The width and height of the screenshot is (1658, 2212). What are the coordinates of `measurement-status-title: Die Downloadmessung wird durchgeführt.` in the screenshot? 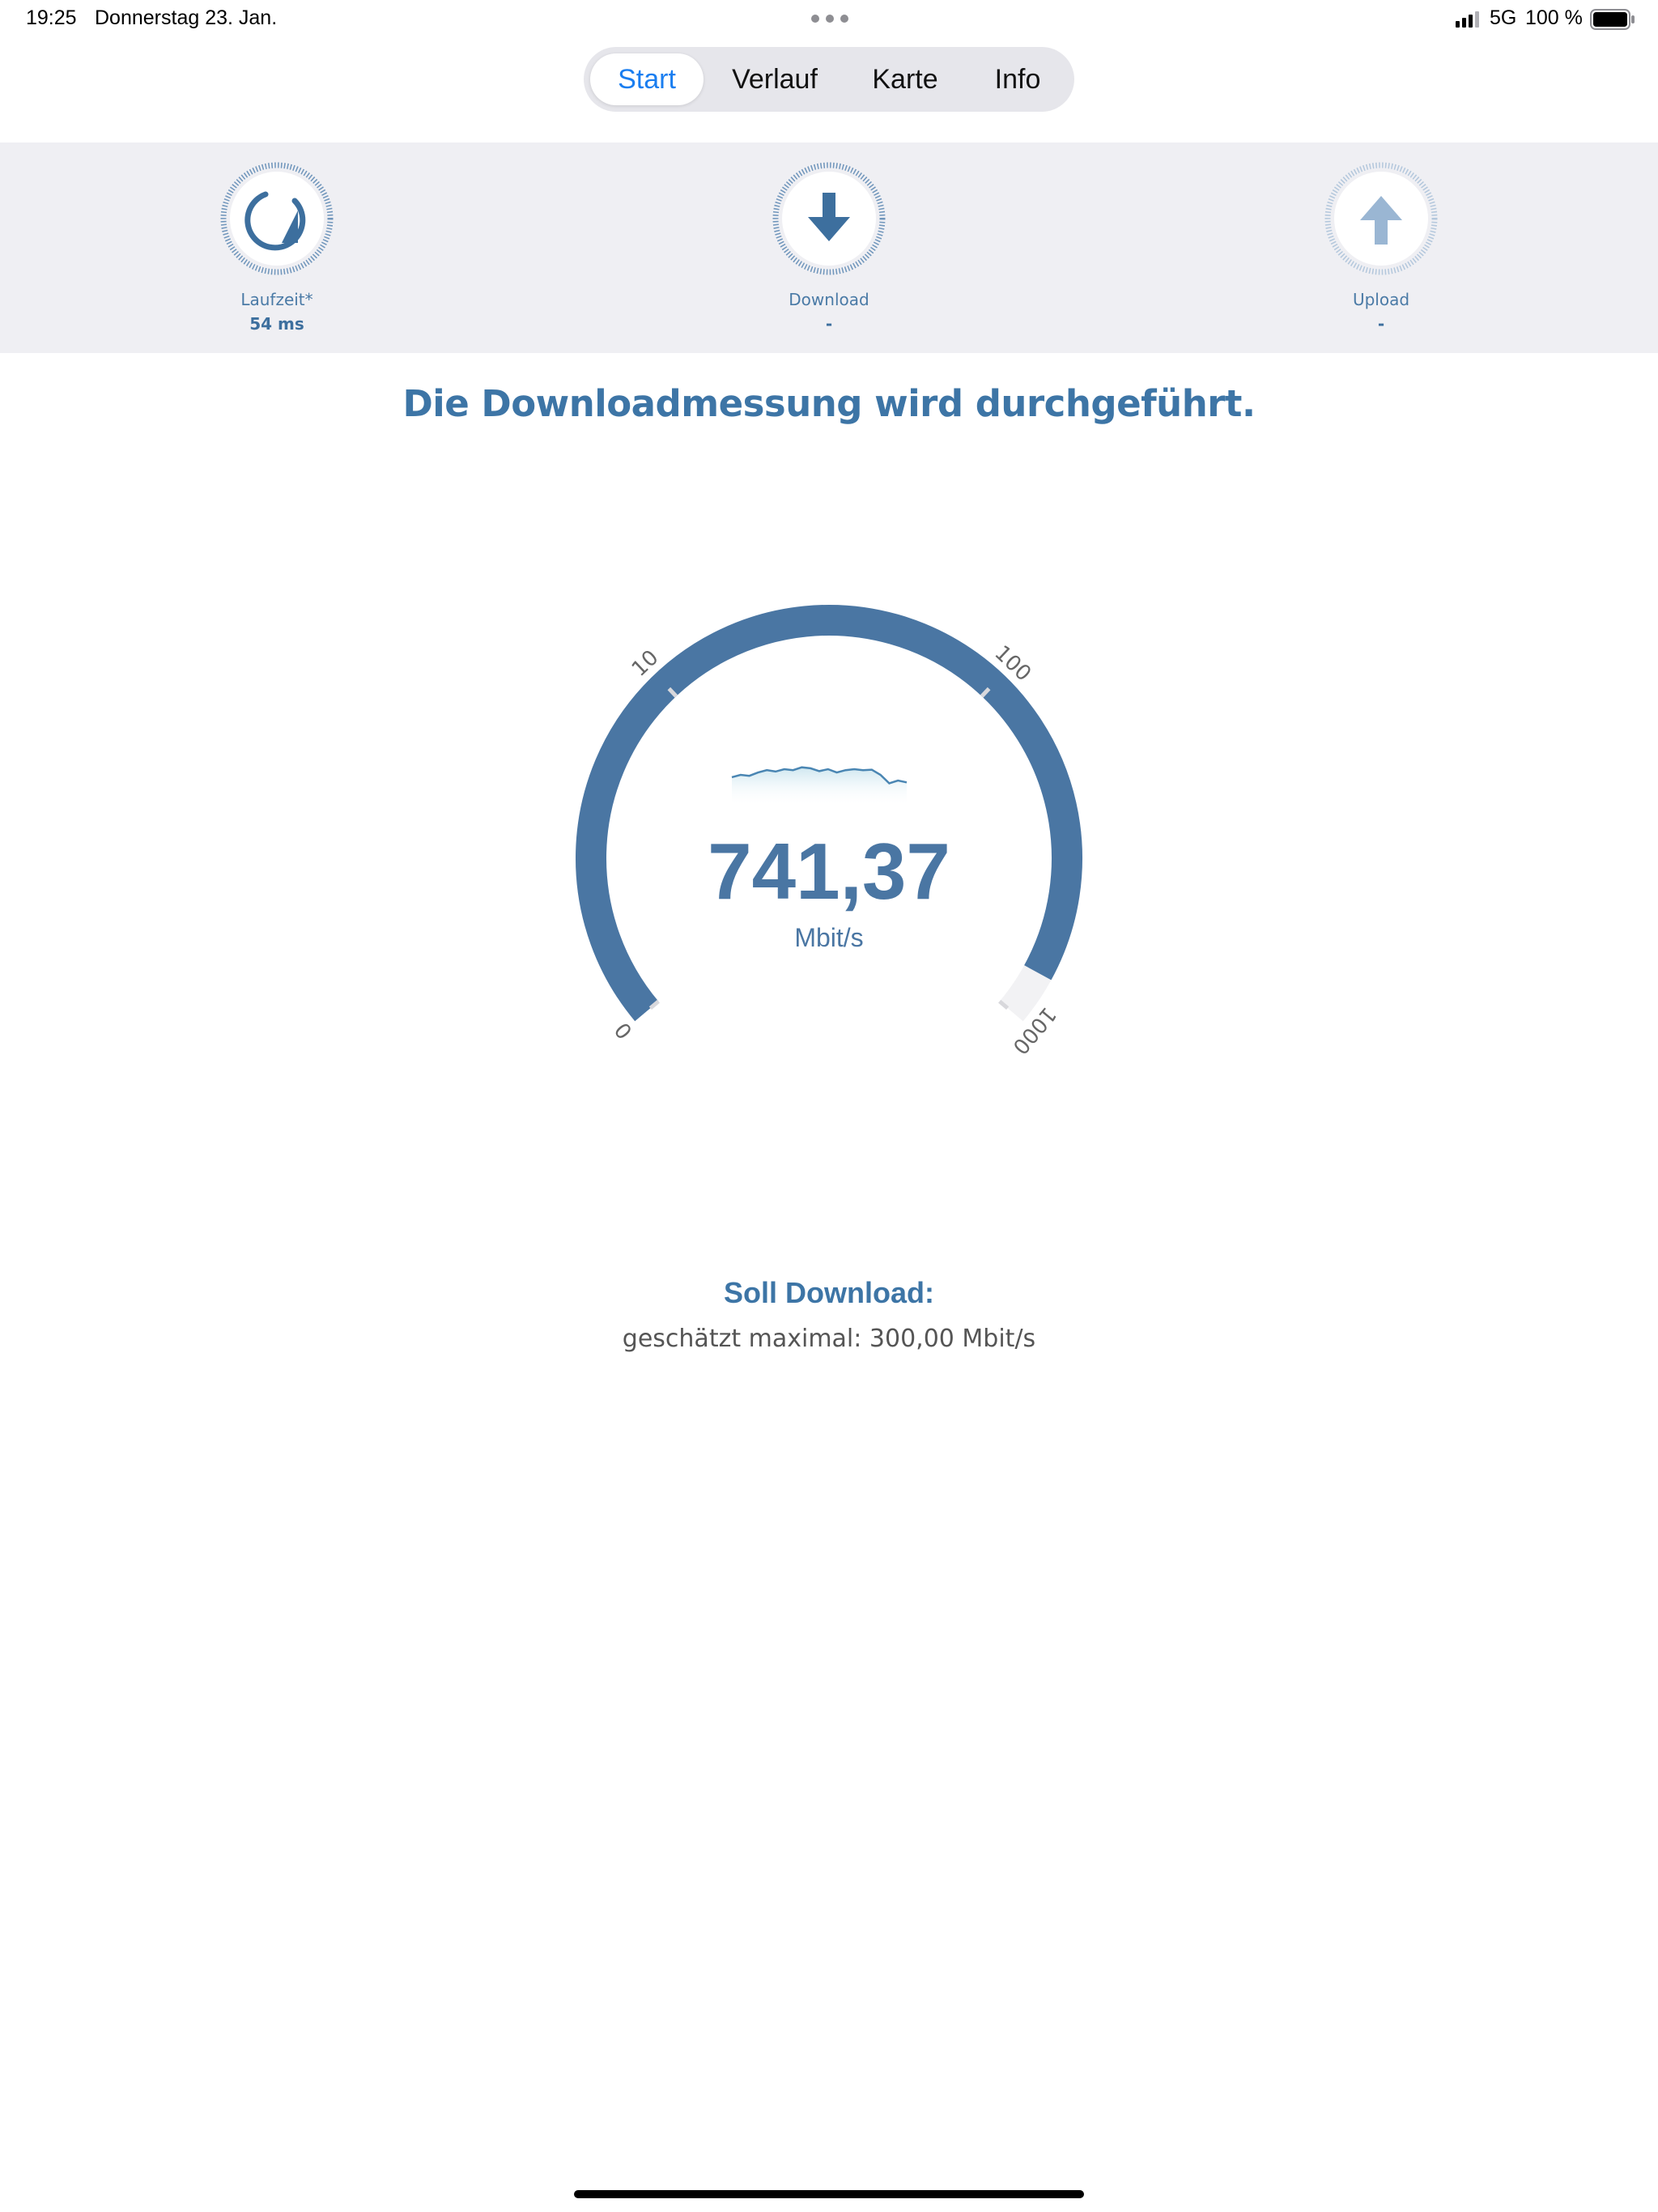 It's located at (829, 404).